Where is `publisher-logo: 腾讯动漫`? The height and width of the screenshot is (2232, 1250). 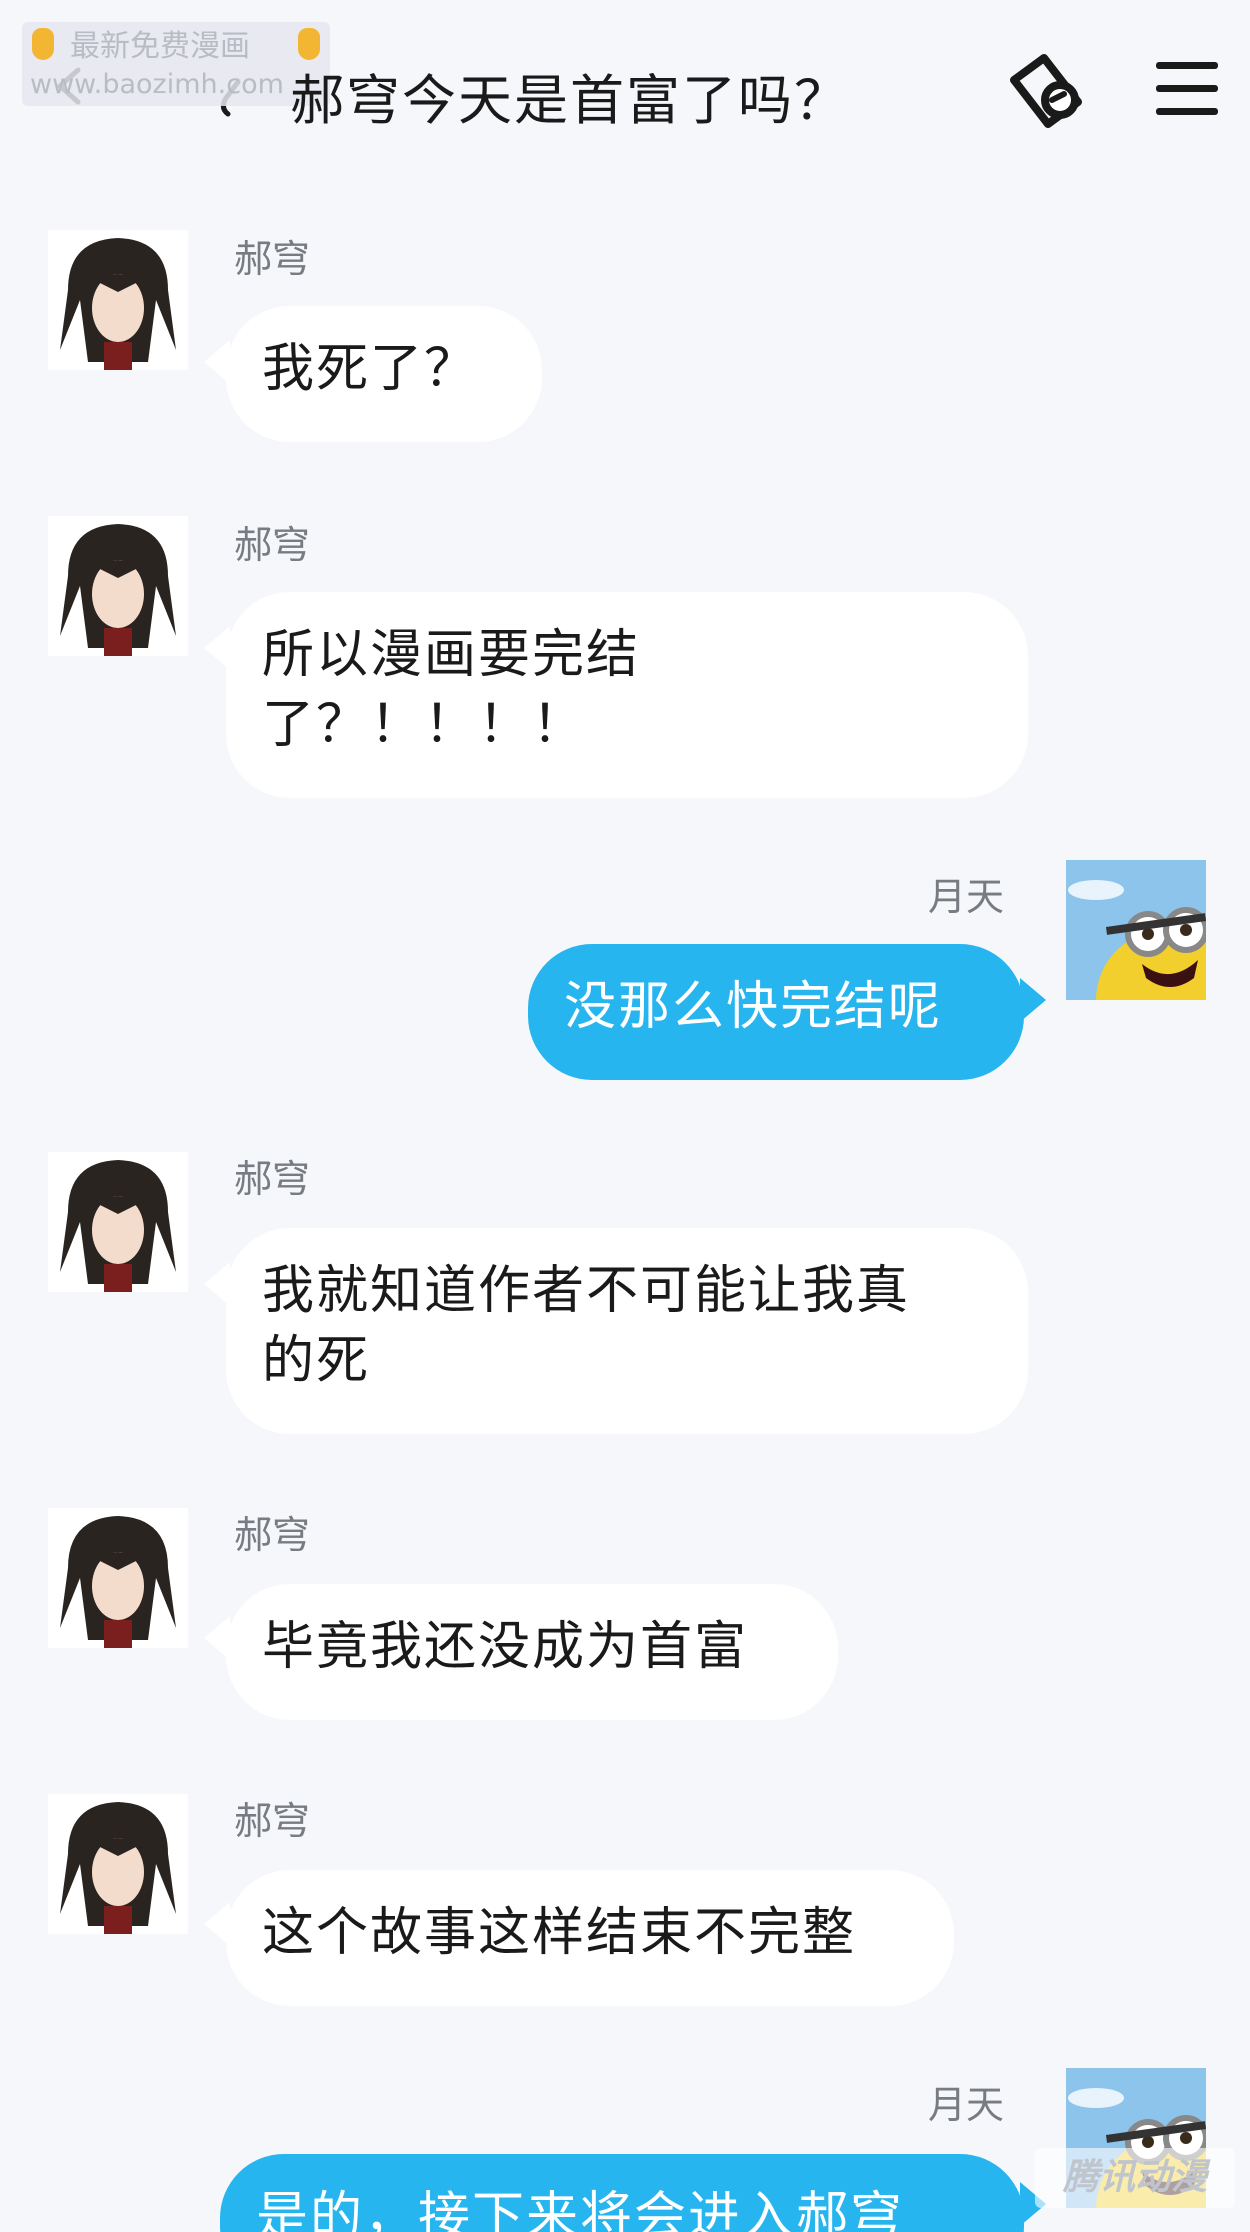
publisher-logo: 腾讯动漫 is located at coordinates (1135, 2178).